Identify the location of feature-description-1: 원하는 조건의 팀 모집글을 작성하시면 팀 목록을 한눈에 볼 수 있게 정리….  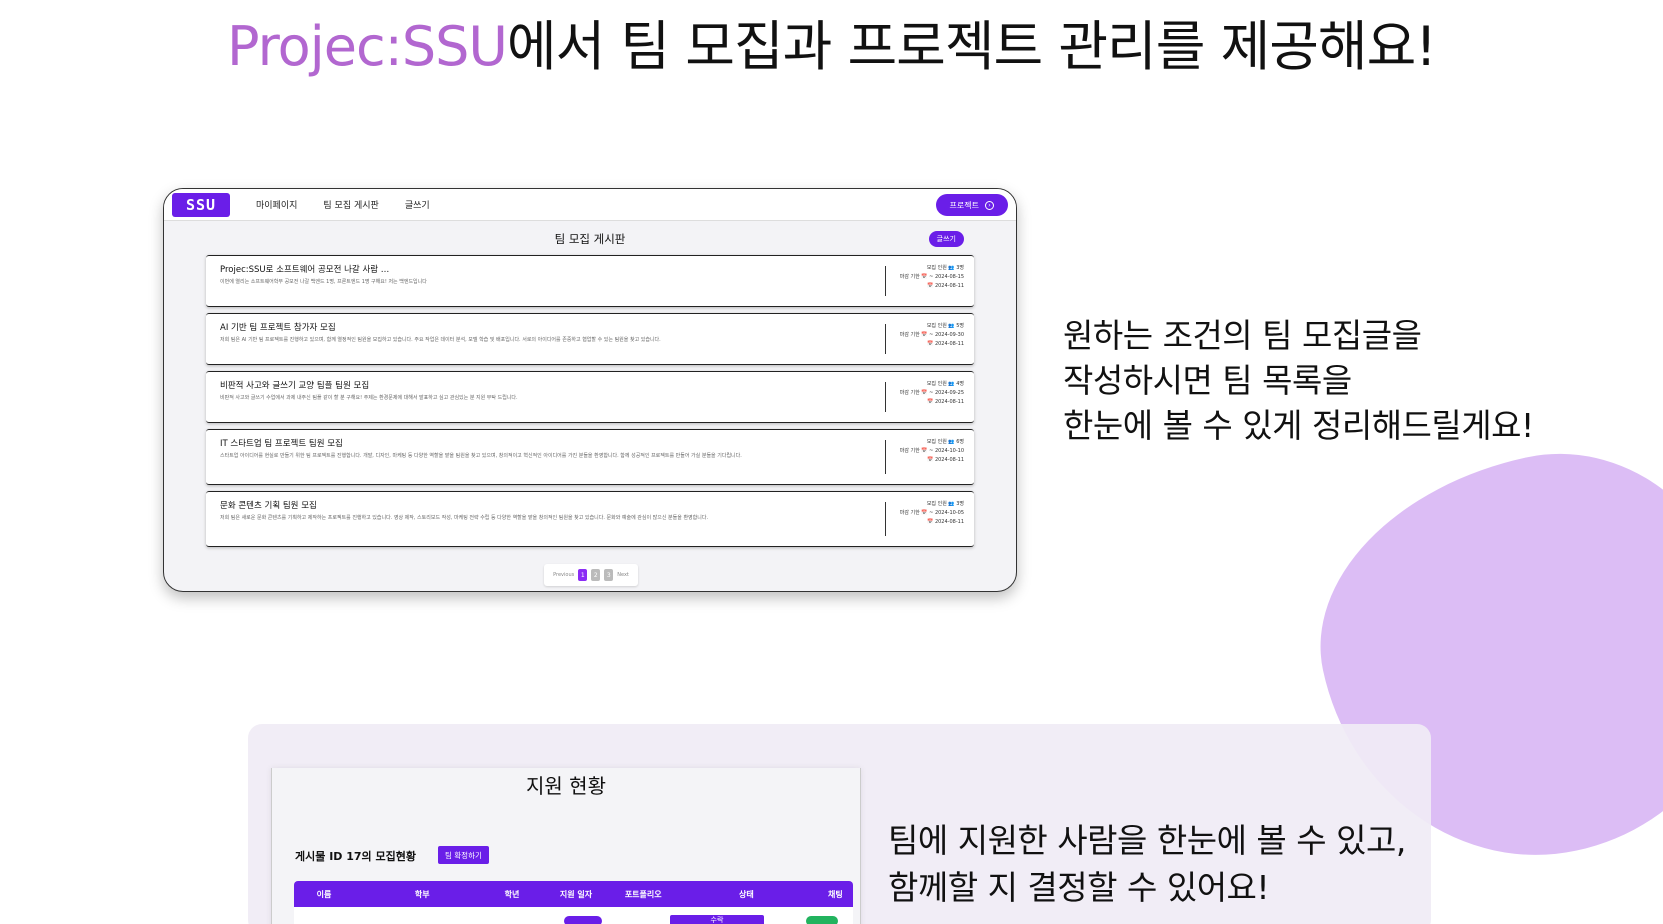
(1298, 380).